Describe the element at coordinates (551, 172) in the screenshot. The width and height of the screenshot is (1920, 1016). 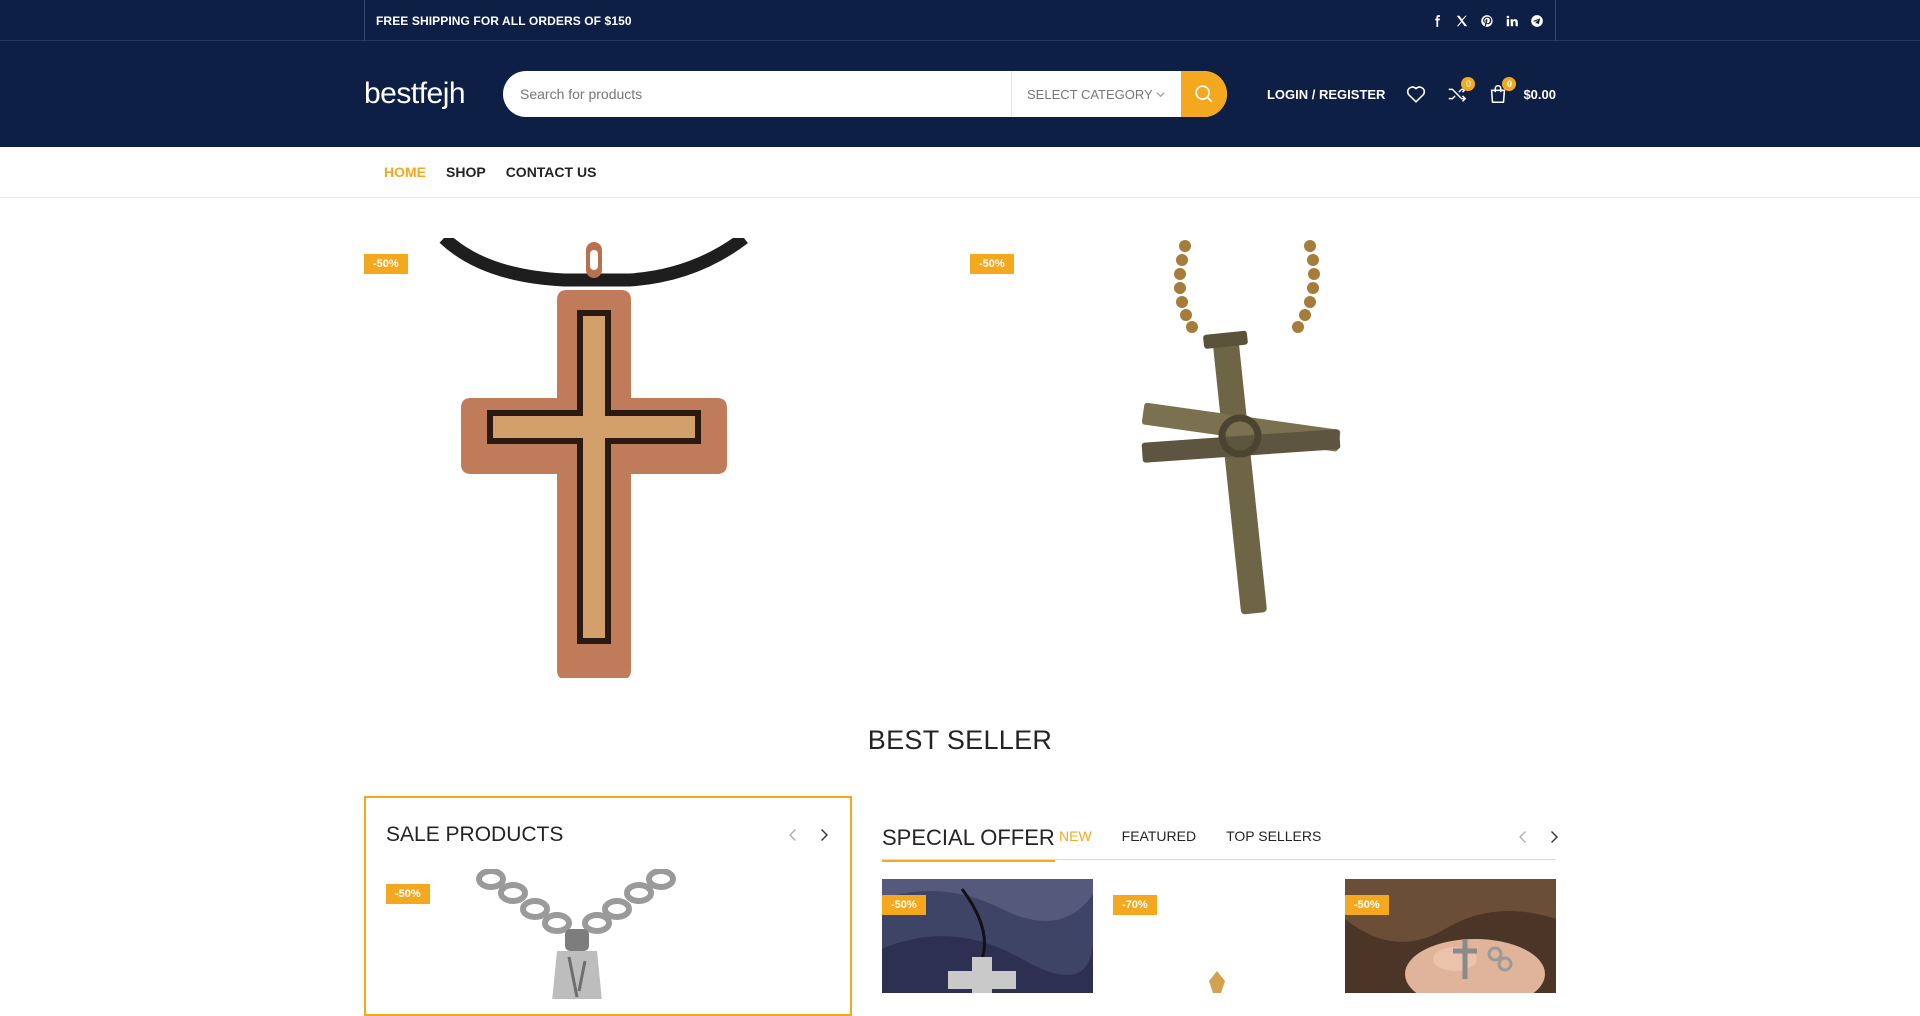
I see `nav-item-contact-us: CONTACT US` at that location.